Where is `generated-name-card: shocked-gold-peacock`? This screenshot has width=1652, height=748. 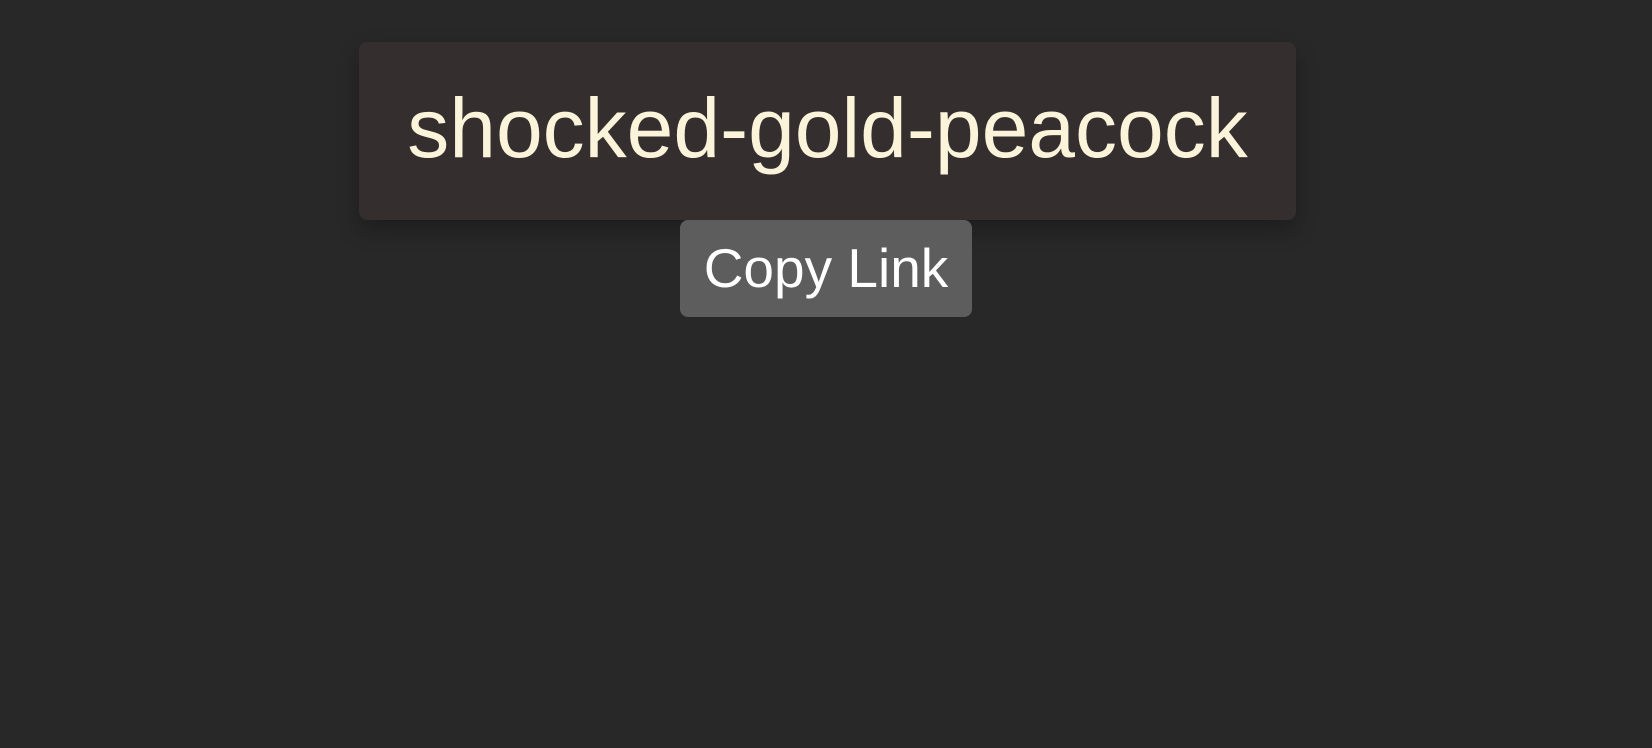
generated-name-card: shocked-gold-peacock is located at coordinates (827, 131).